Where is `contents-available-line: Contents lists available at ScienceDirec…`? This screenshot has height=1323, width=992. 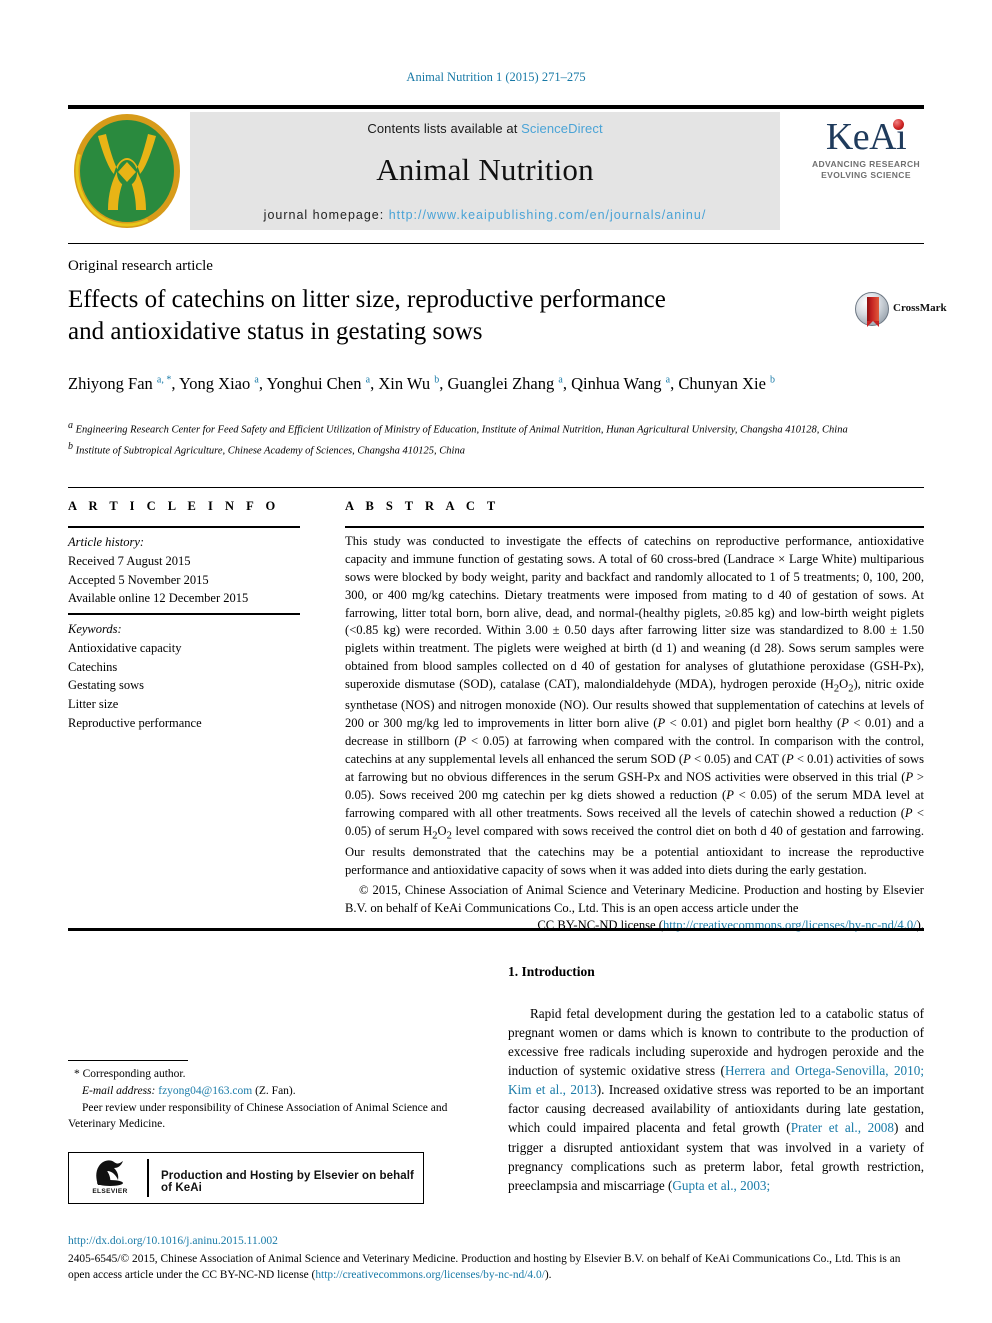
contents-available-line: Contents lists available at ScienceDirec… is located at coordinates (485, 128).